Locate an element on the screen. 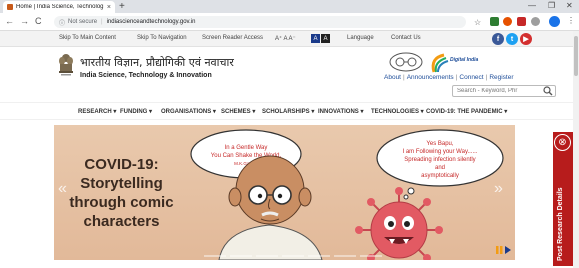 Image resolution: width=579 pixels, height=268 pixels. contact-link: Contact Us is located at coordinates (406, 38).